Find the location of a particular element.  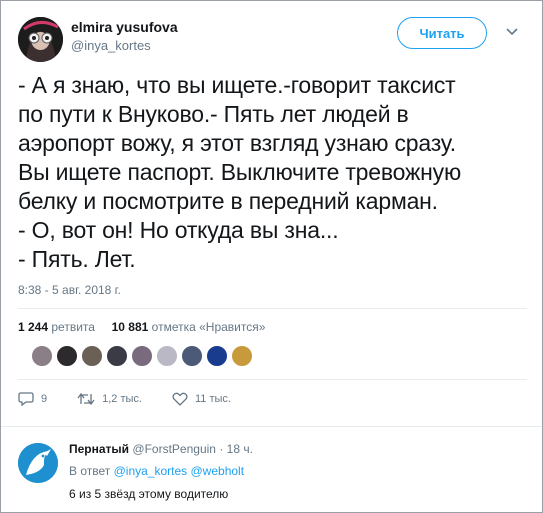

tweet-timestamp: 8:38 - 5 авг. 2018 г. is located at coordinates (69, 290).